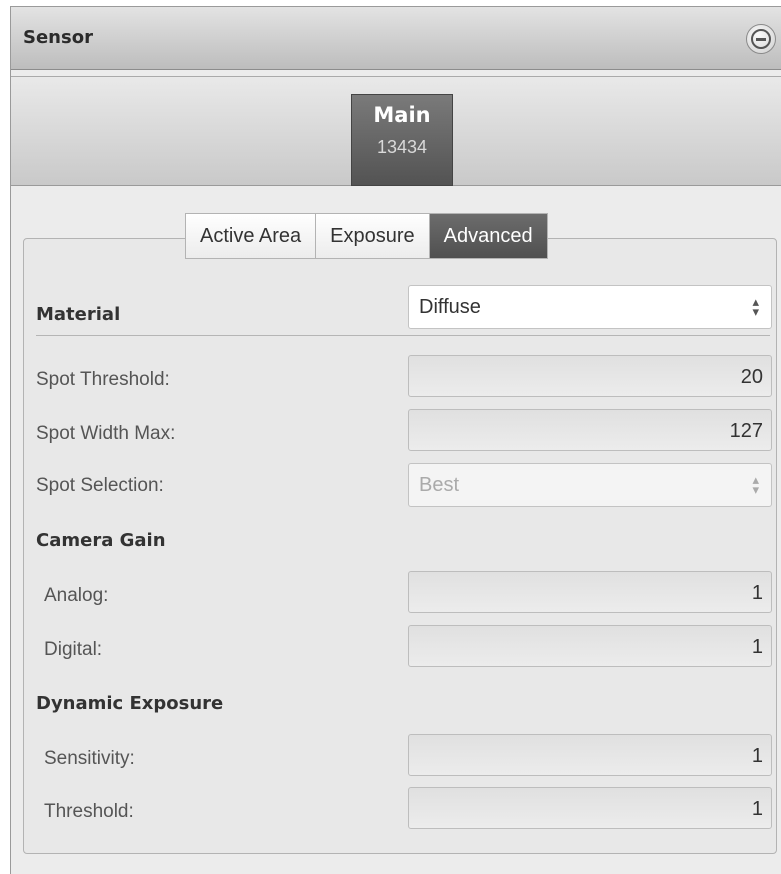  Describe the element at coordinates (130, 703) in the screenshot. I see `dynamic-exposure-heading: Dynamic Exposure` at that location.